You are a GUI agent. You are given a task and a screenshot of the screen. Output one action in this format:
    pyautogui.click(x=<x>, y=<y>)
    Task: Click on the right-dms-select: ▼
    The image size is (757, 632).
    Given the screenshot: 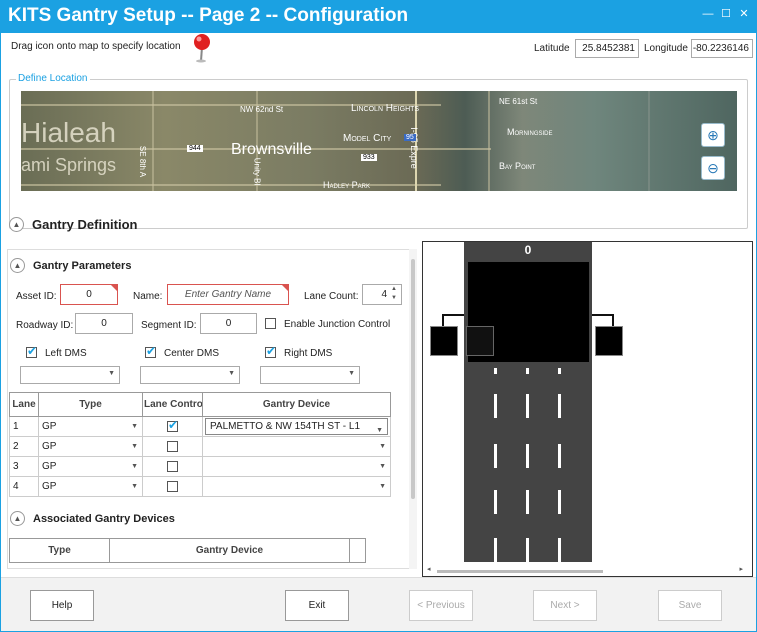 What is the action you would take?
    pyautogui.click(x=310, y=375)
    